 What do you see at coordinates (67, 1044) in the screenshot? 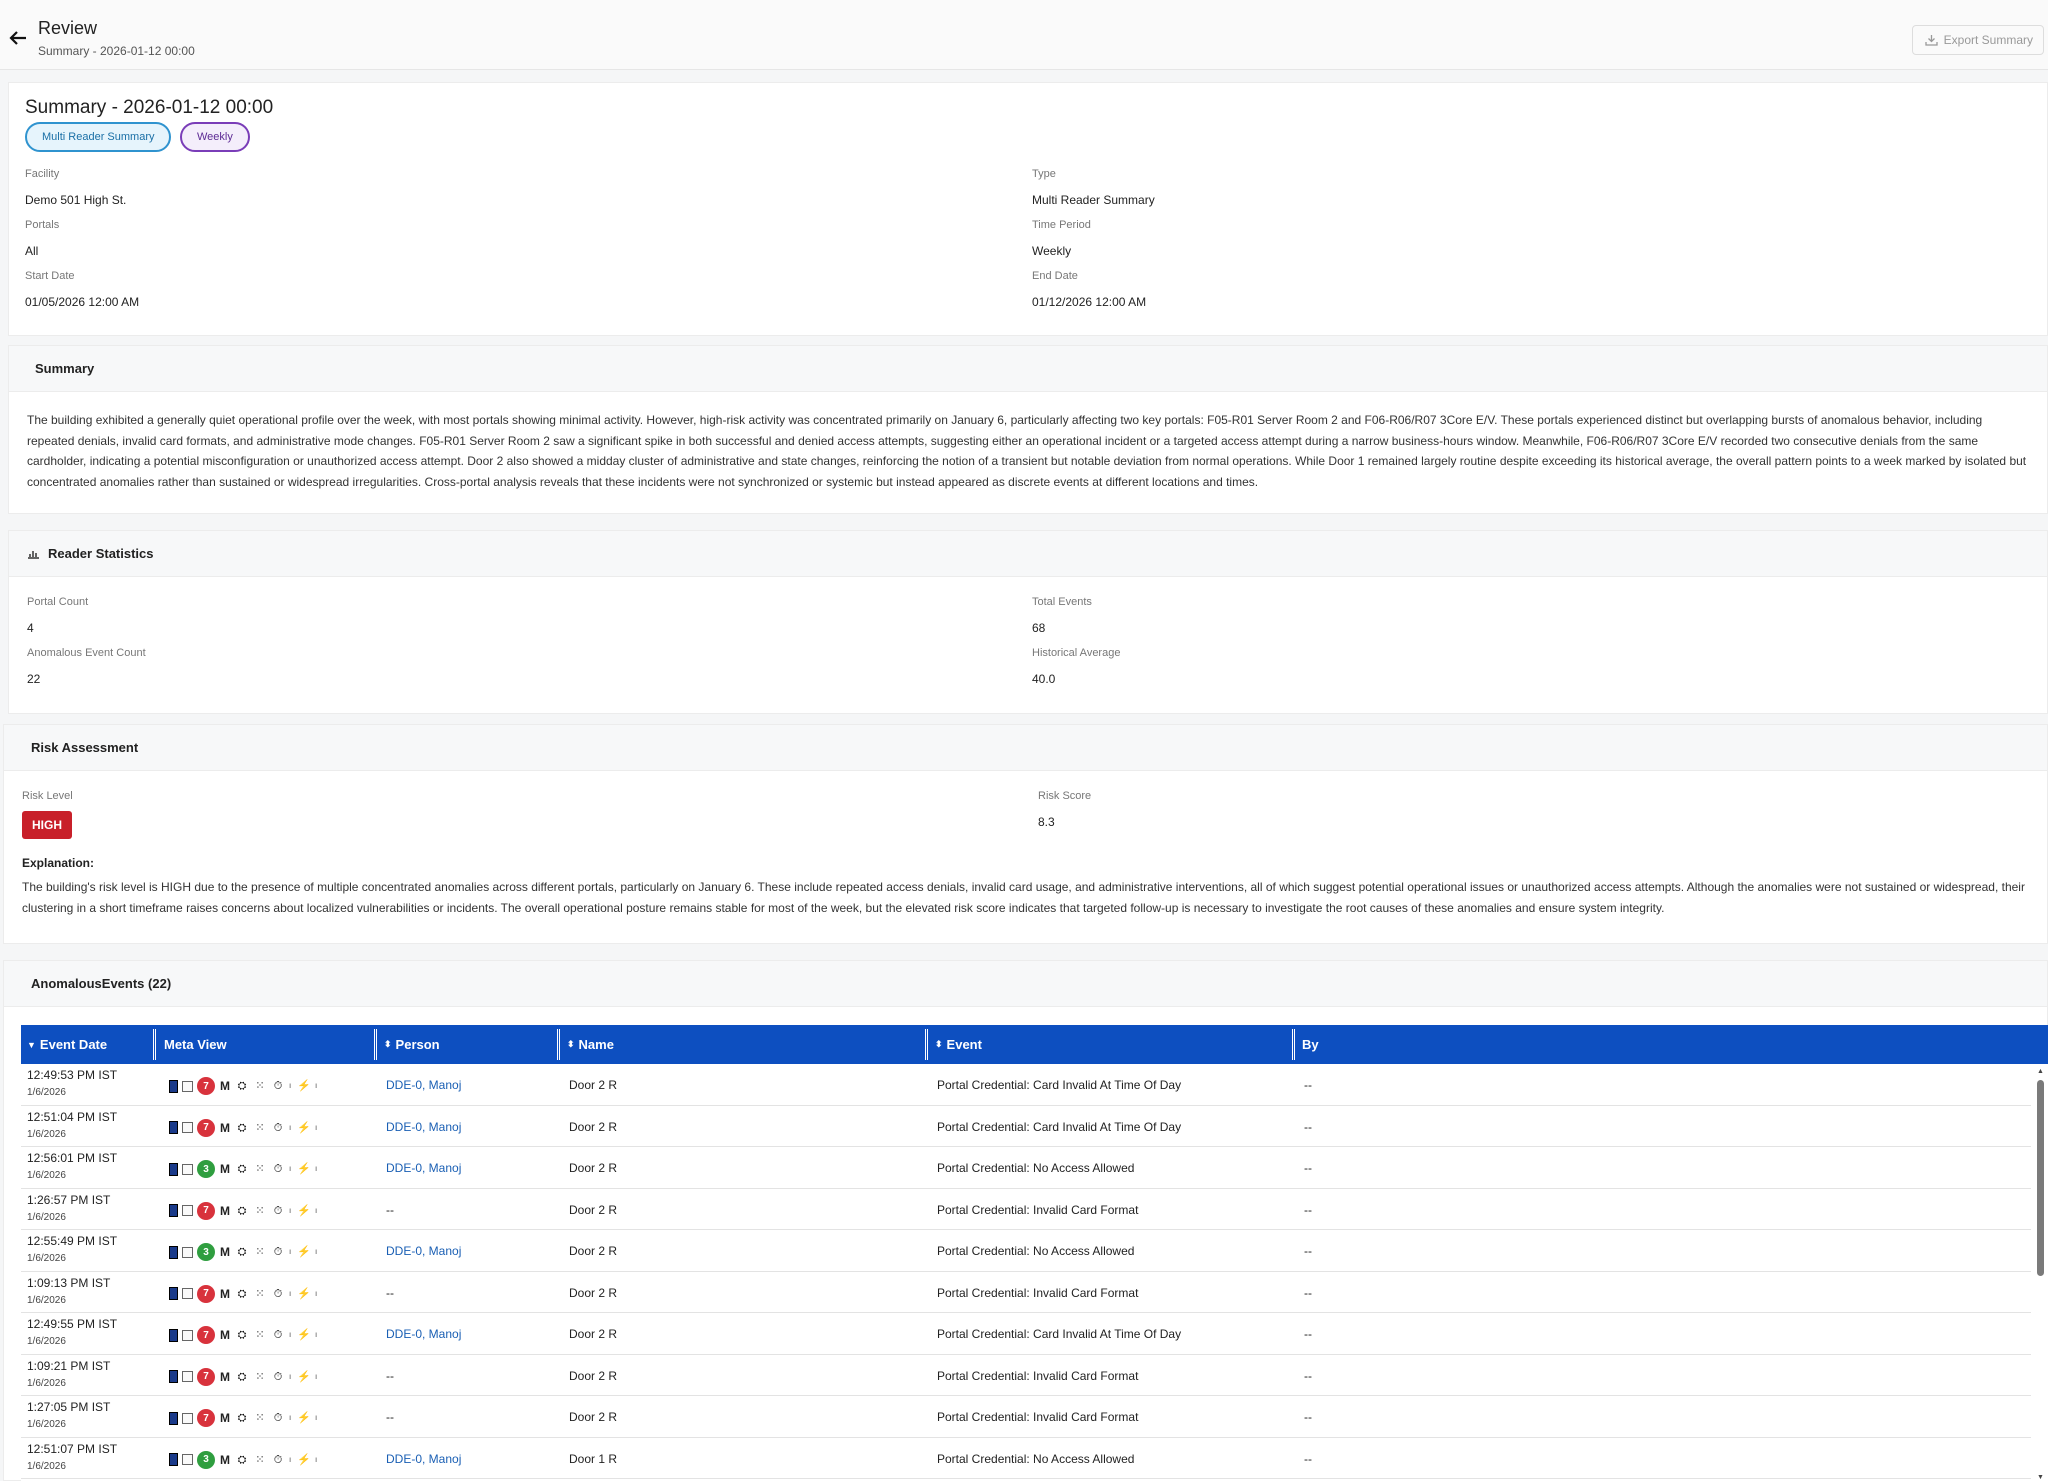
I see `column-header-event-date: ▼ Event Date` at bounding box center [67, 1044].